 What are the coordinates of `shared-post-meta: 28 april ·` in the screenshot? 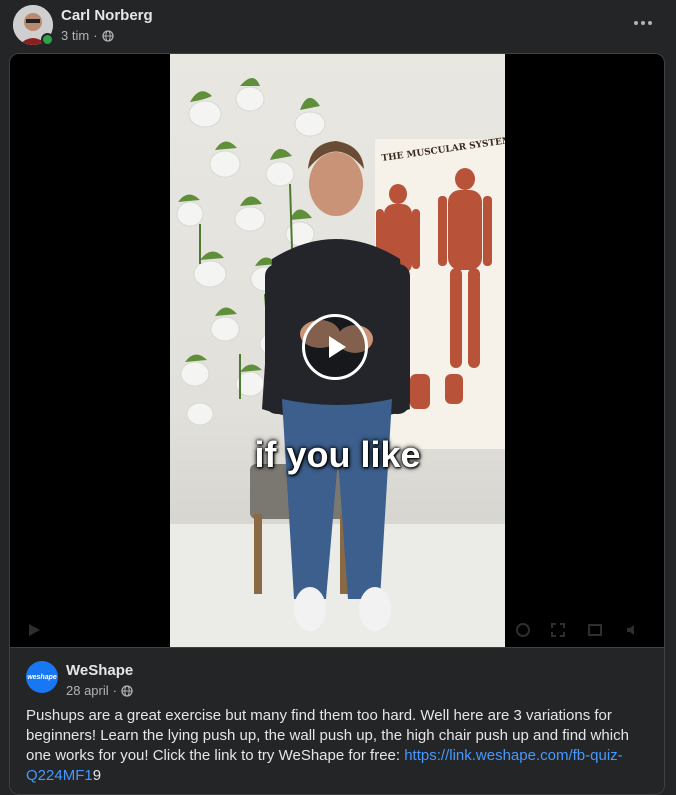 It's located at (99, 690).